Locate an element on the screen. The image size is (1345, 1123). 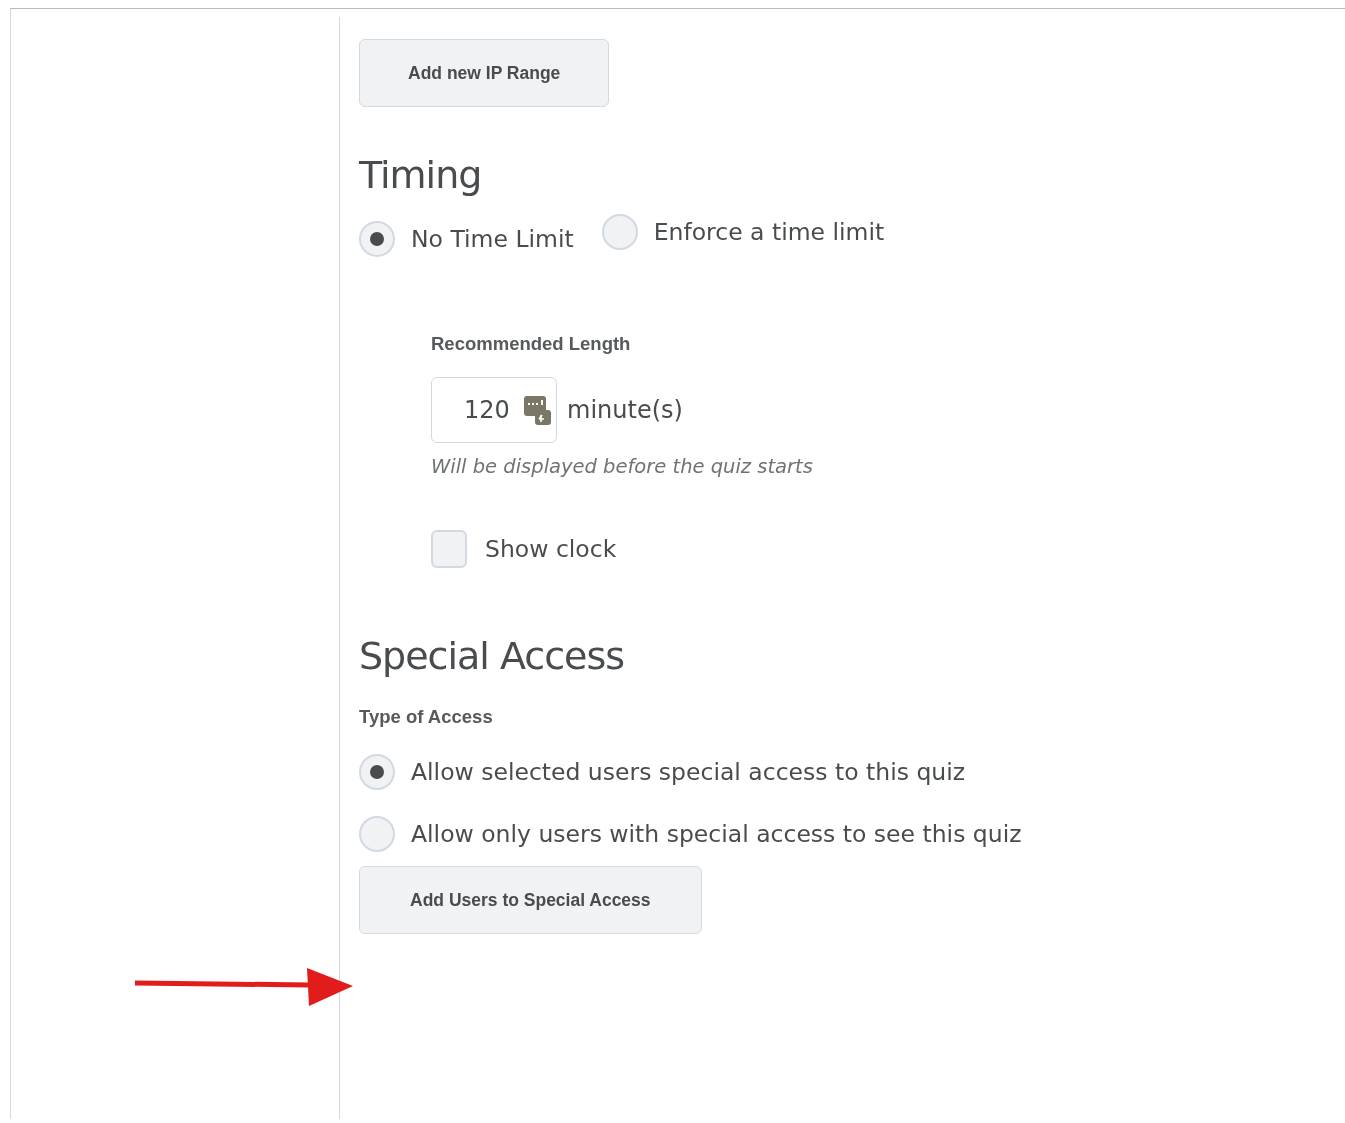
radio-label: Enforce a time limit is located at coordinates (769, 232).